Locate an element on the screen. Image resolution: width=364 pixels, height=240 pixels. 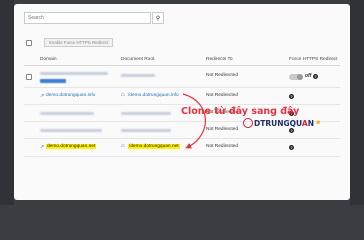
logo-text: DTRUNGQUAN is located at coordinates (284, 123).